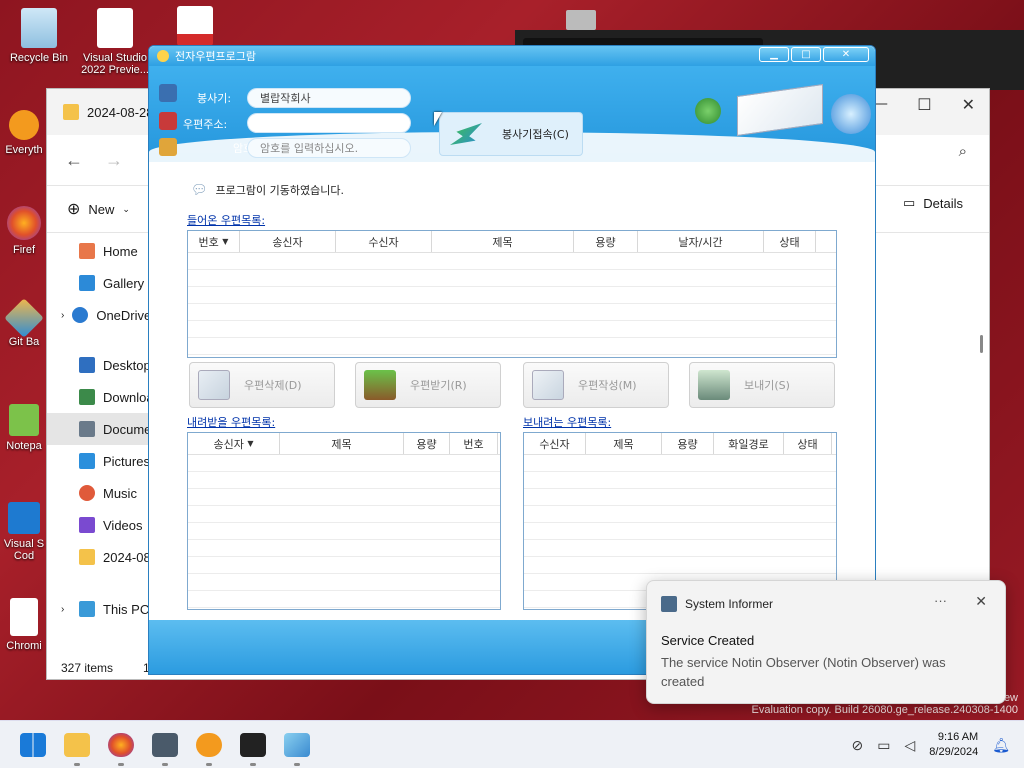 The height and width of the screenshot is (768, 1024). Describe the element at coordinates (858, 745) in the screenshot. I see `network-disconnected-icon: ⊘` at that location.